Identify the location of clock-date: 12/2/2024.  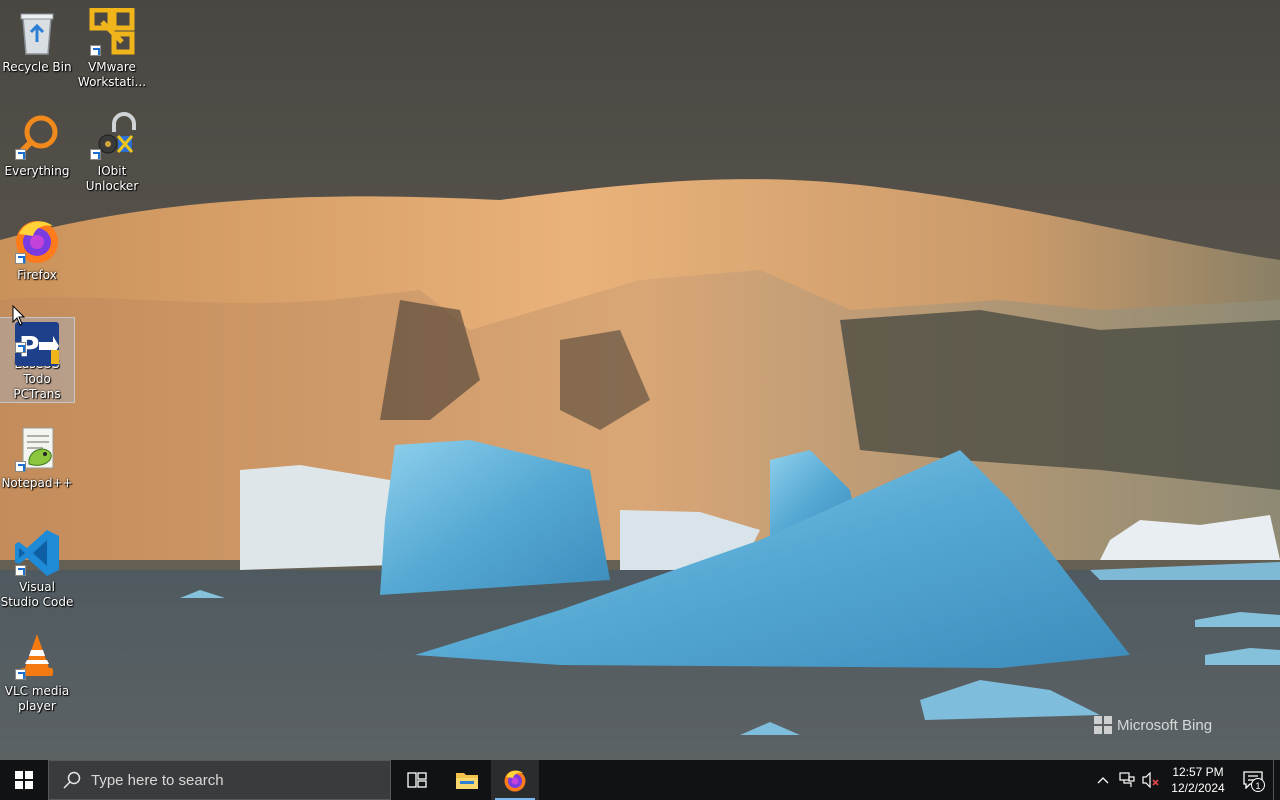
(1198, 788).